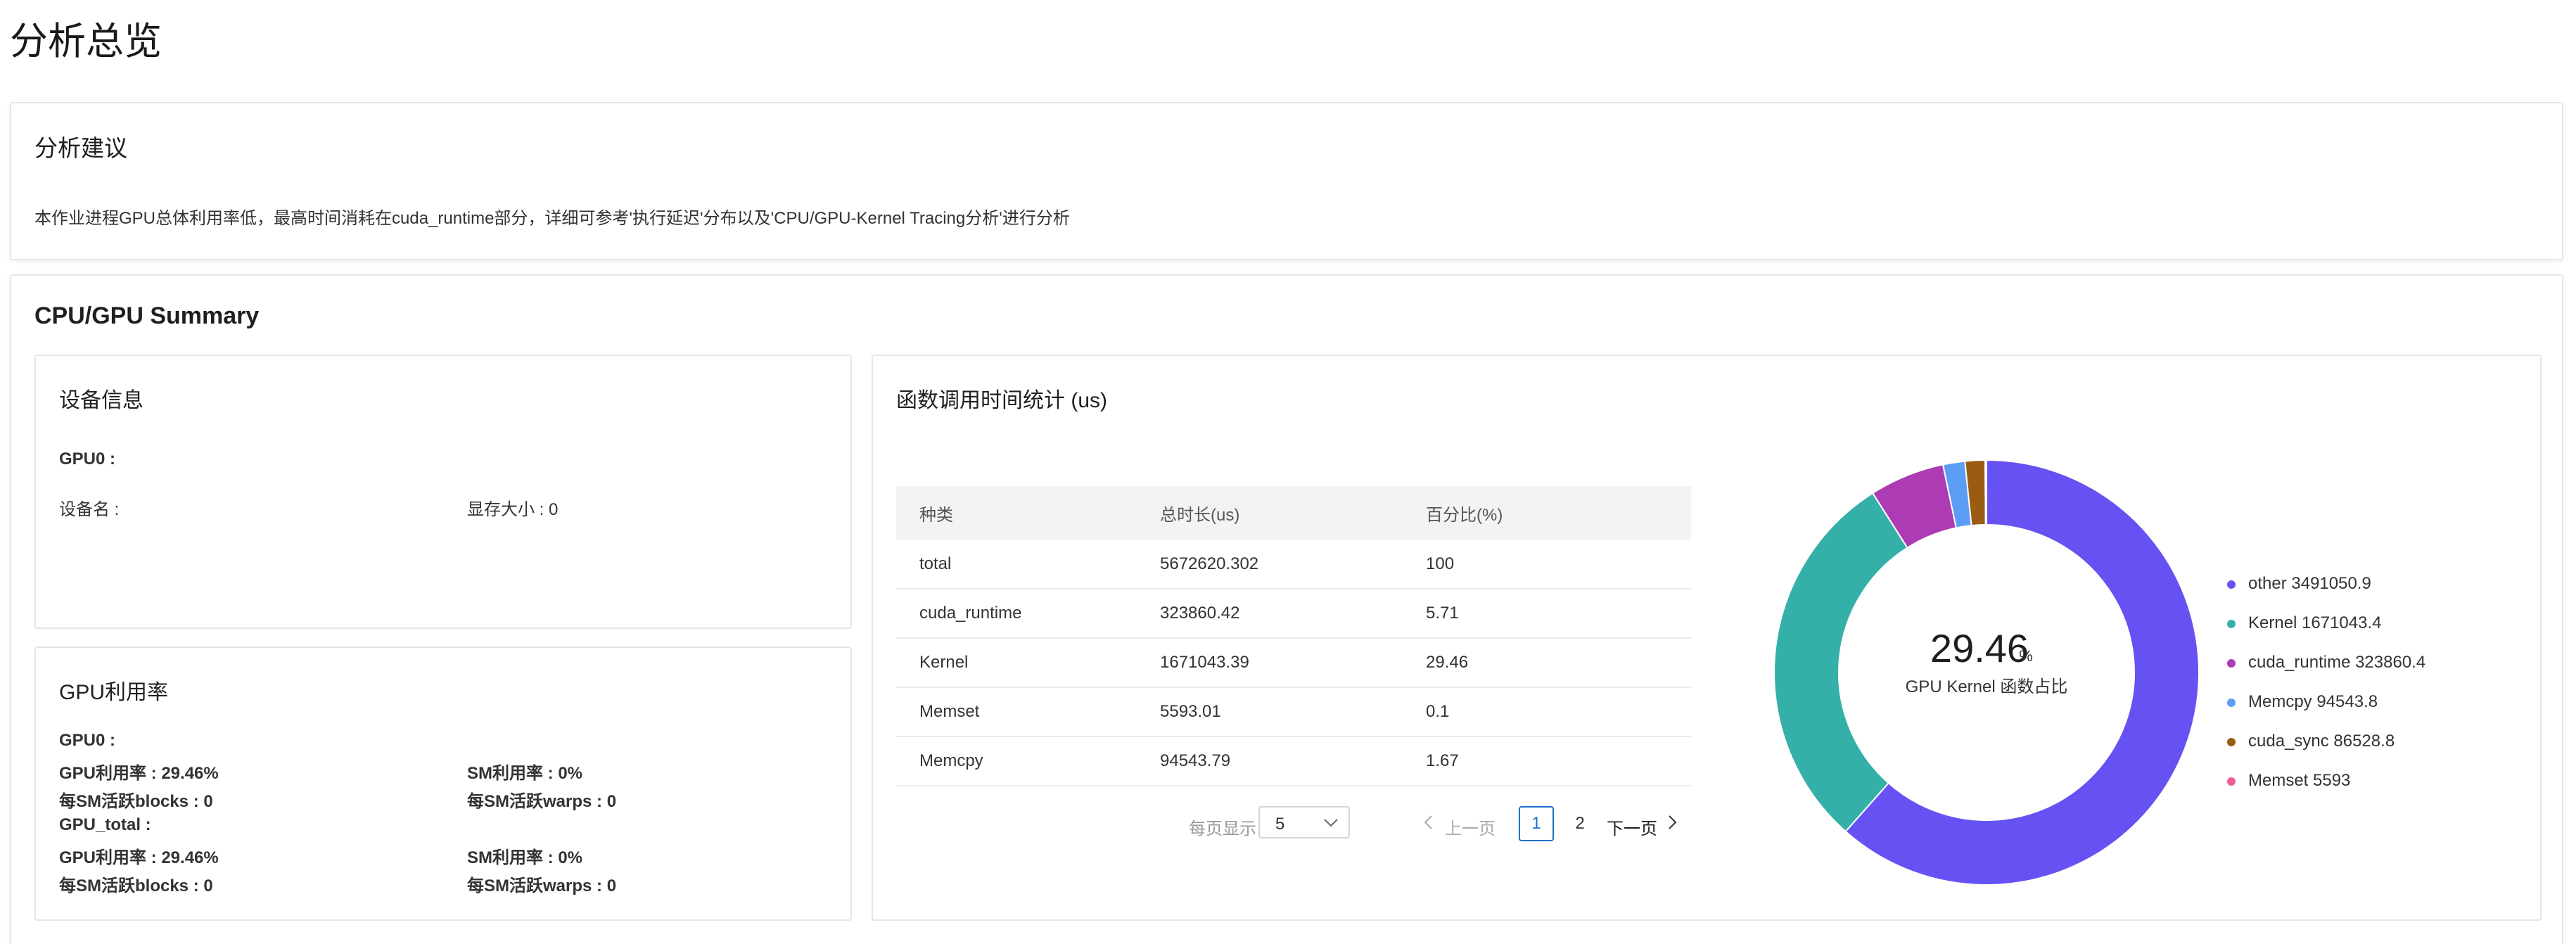 The image size is (2576, 944). Describe the element at coordinates (139, 773) in the screenshot. I see `gpu0-gpu-util: GPU利用率 : 29.46%` at that location.